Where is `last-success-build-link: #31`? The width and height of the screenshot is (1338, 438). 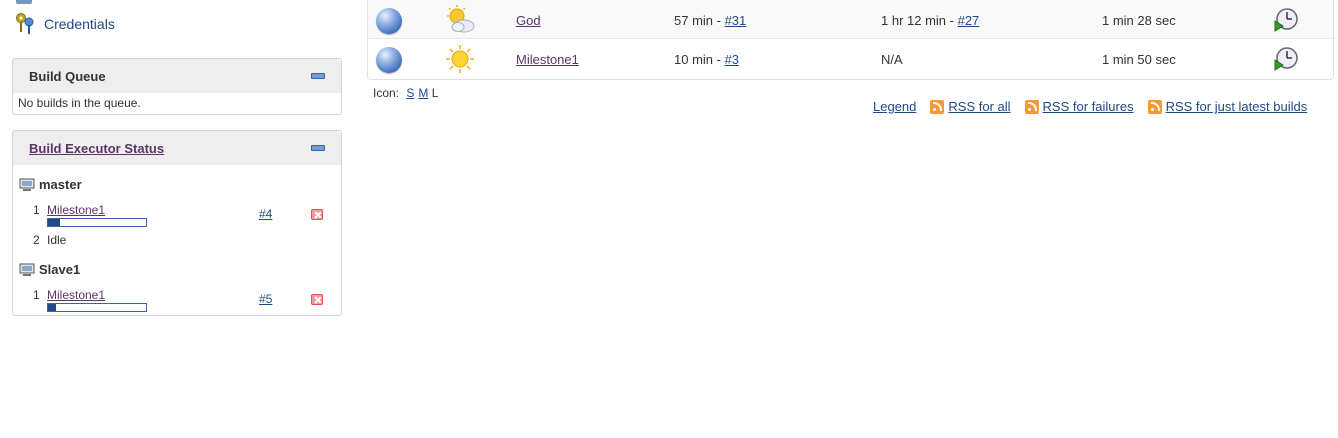
last-success-build-link: #31 is located at coordinates (736, 20).